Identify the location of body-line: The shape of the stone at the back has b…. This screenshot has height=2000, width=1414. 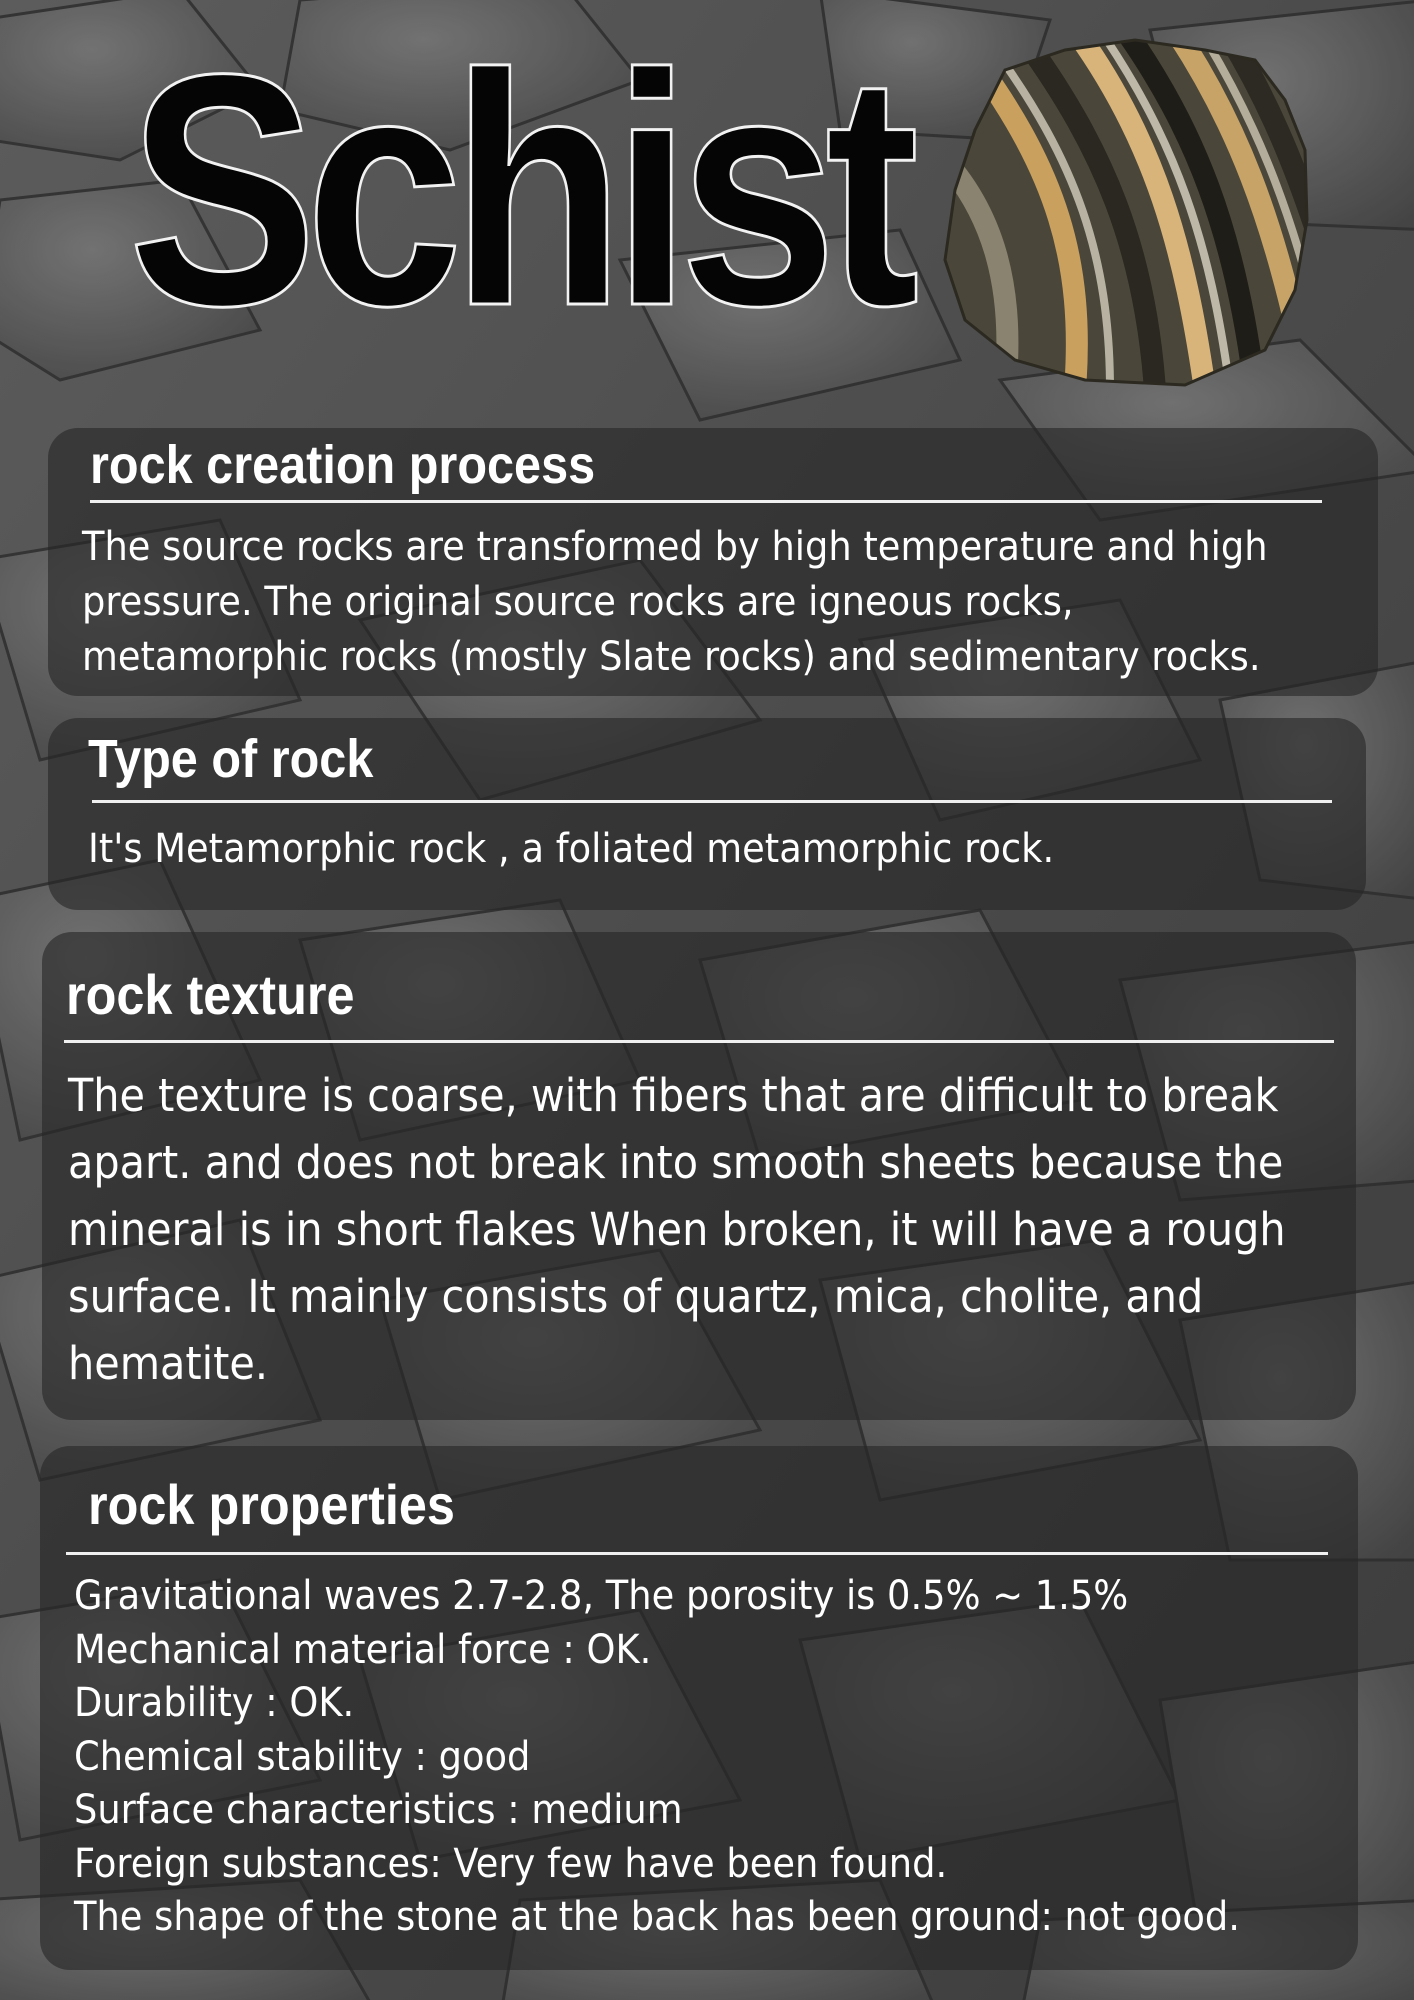
(657, 1917).